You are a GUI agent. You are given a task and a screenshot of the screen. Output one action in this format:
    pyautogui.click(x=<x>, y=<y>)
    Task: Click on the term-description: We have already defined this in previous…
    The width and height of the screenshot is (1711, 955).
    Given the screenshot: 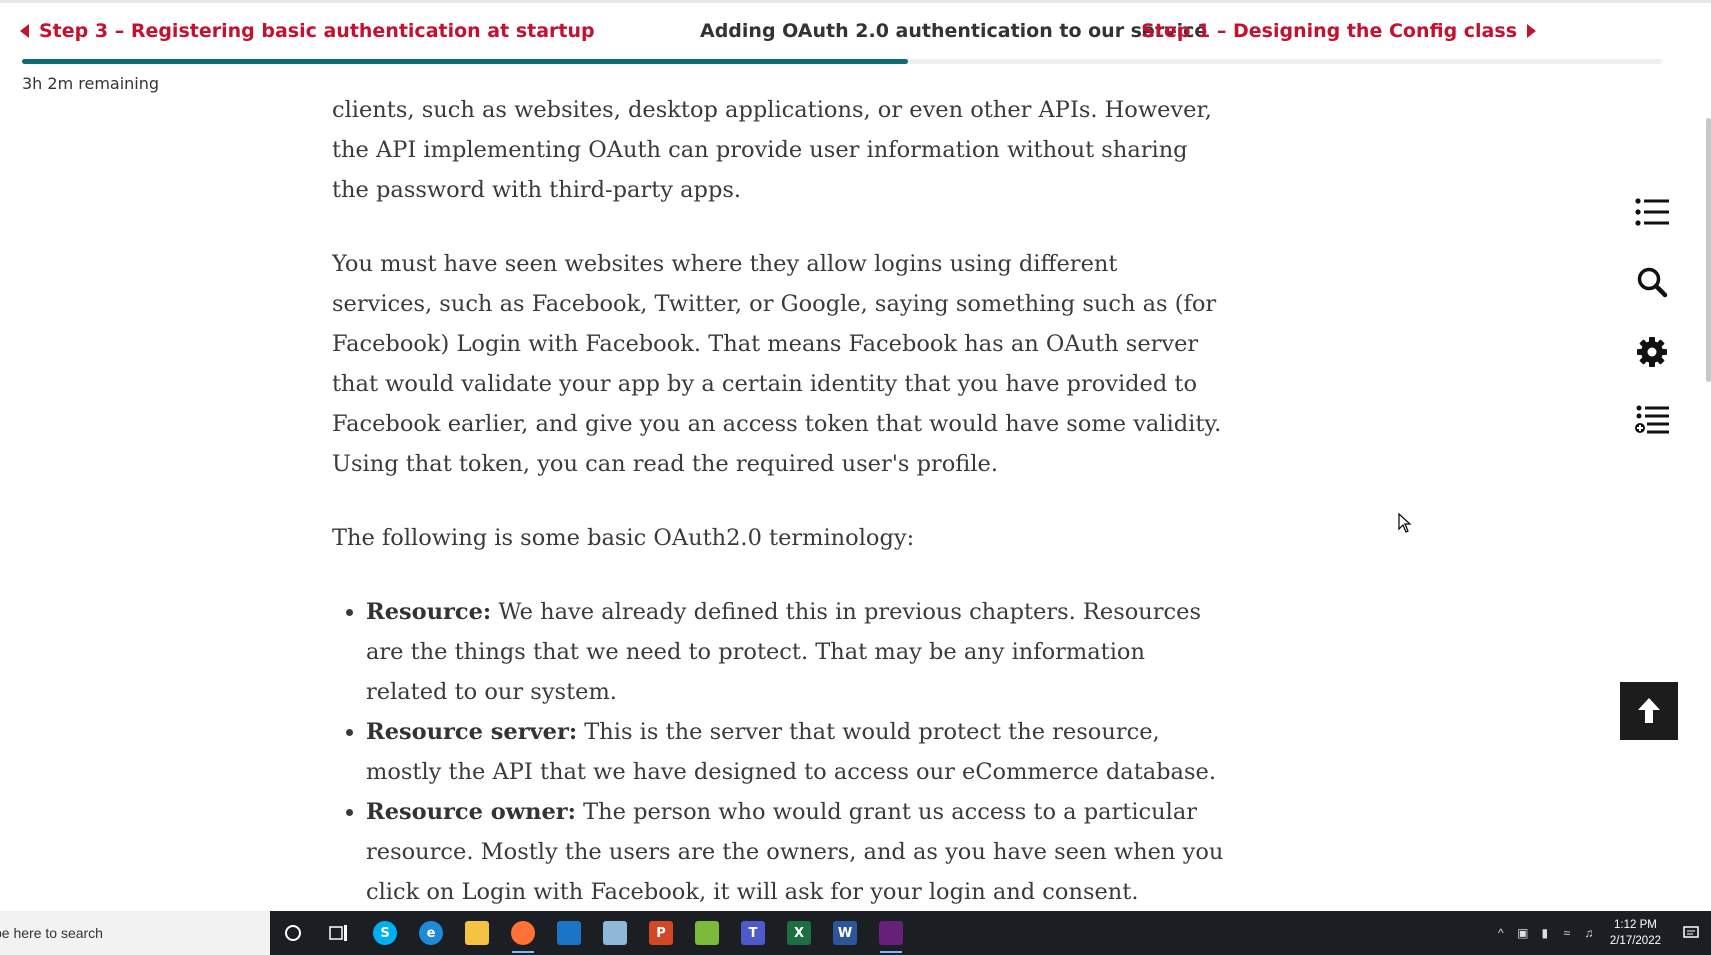 What is the action you would take?
    pyautogui.click(x=783, y=652)
    